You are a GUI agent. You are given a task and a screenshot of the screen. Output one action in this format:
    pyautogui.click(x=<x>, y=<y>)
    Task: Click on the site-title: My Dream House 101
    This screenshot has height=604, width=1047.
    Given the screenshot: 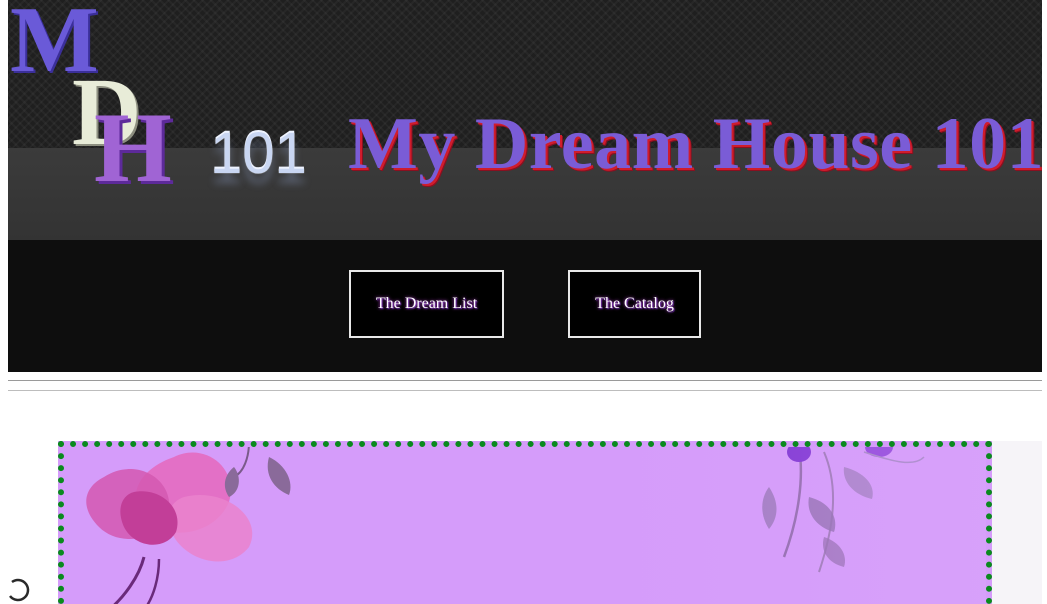 What is the action you would take?
    pyautogui.click(x=695, y=144)
    